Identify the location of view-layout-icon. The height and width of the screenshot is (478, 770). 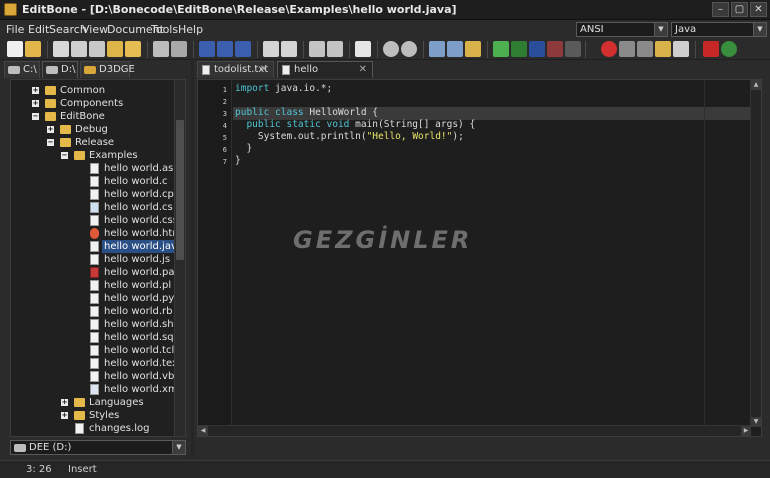
(501, 49).